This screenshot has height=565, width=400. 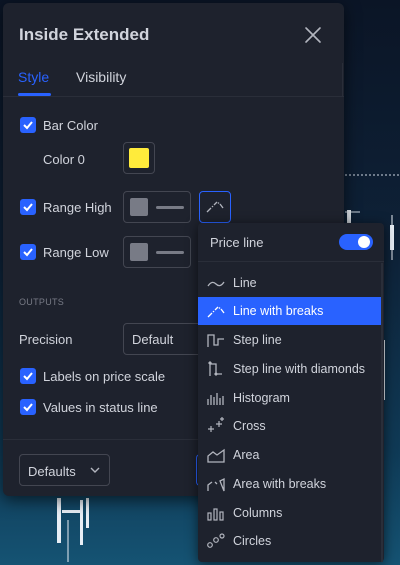 What do you see at coordinates (245, 283) in the screenshot?
I see `plot-type-line-label: Line` at bounding box center [245, 283].